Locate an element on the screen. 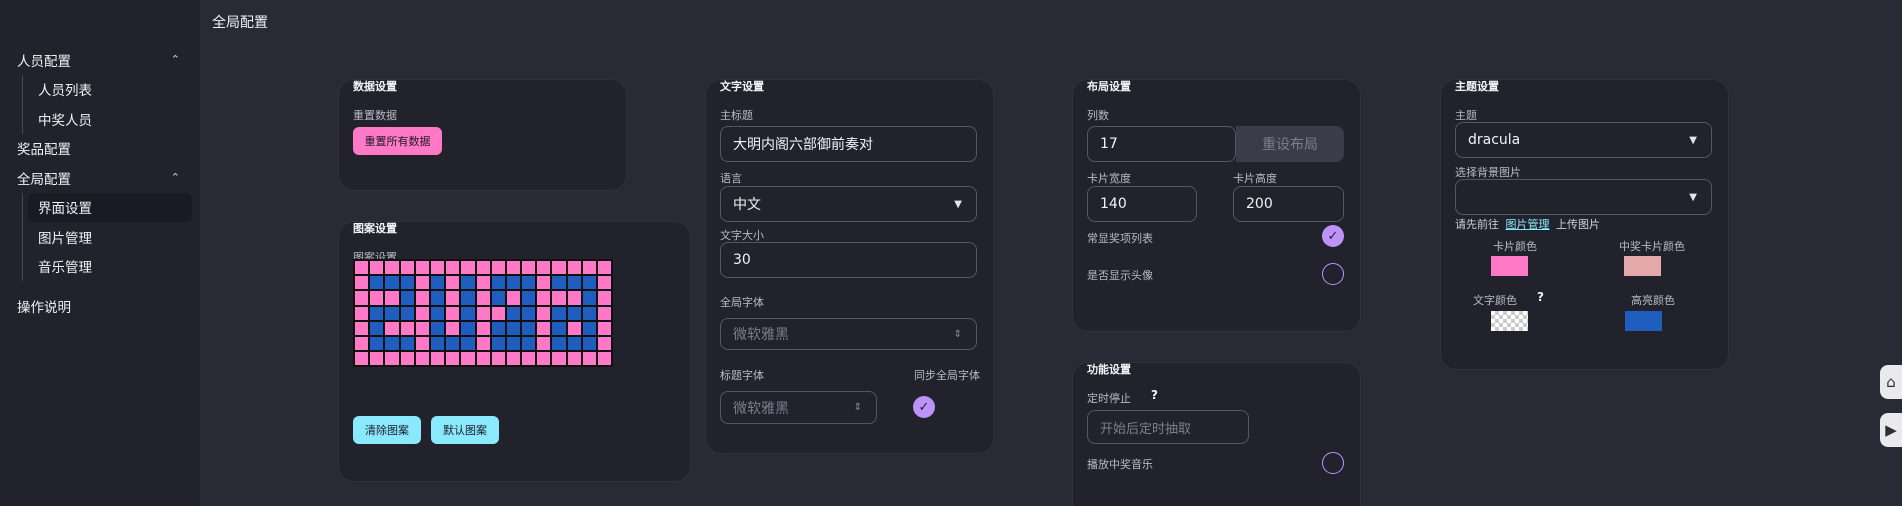 The width and height of the screenshot is (1902, 506). pattern-grid is located at coordinates (483, 313).